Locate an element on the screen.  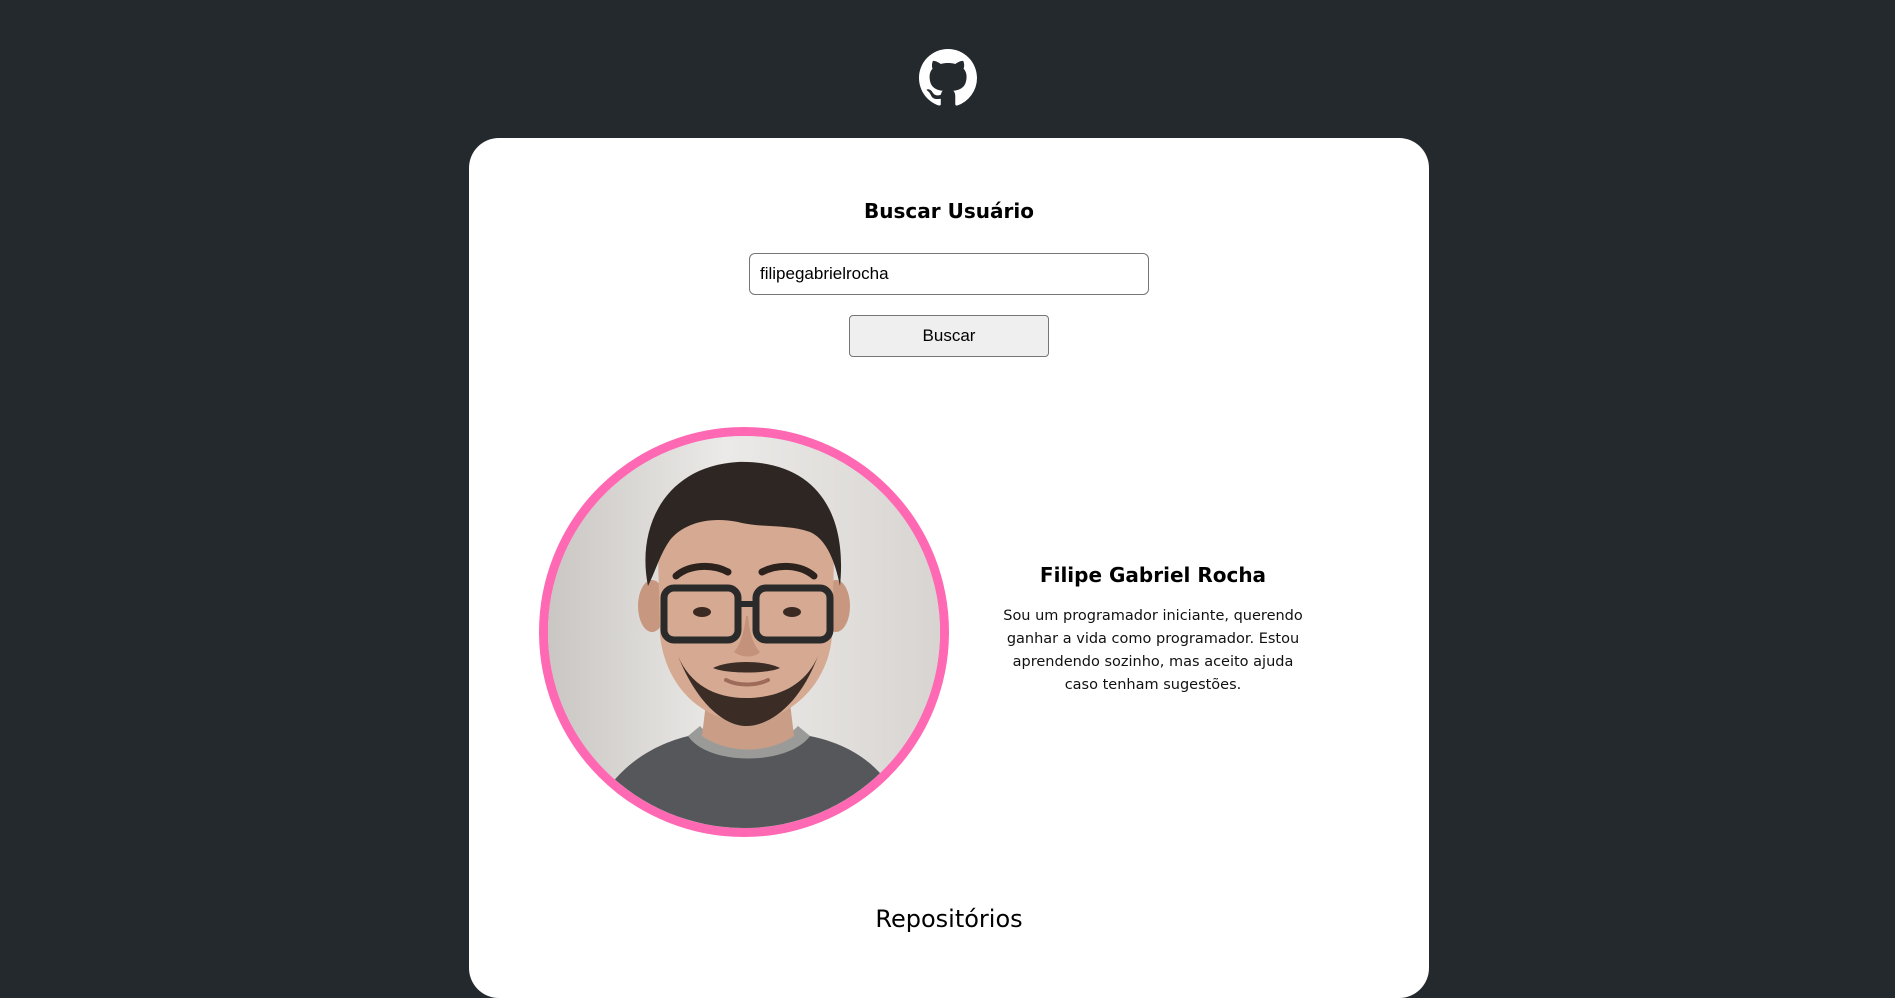
repositories-title: Repositórios is located at coordinates (949, 919).